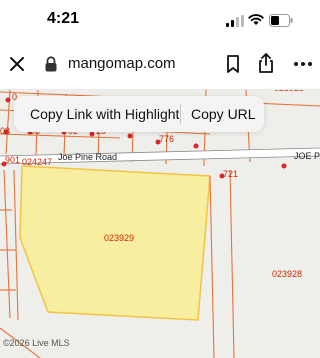 The width and height of the screenshot is (320, 358). Describe the element at coordinates (160, 20) in the screenshot. I see `status-bar: 4:21` at that location.